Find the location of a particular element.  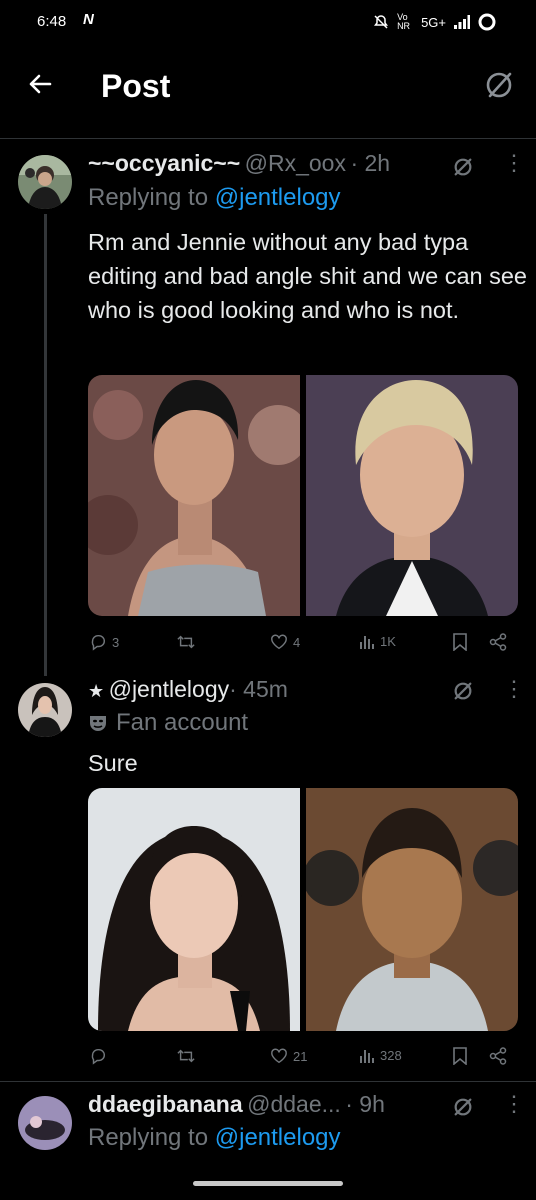

like-count: 4 is located at coordinates (297, 642).